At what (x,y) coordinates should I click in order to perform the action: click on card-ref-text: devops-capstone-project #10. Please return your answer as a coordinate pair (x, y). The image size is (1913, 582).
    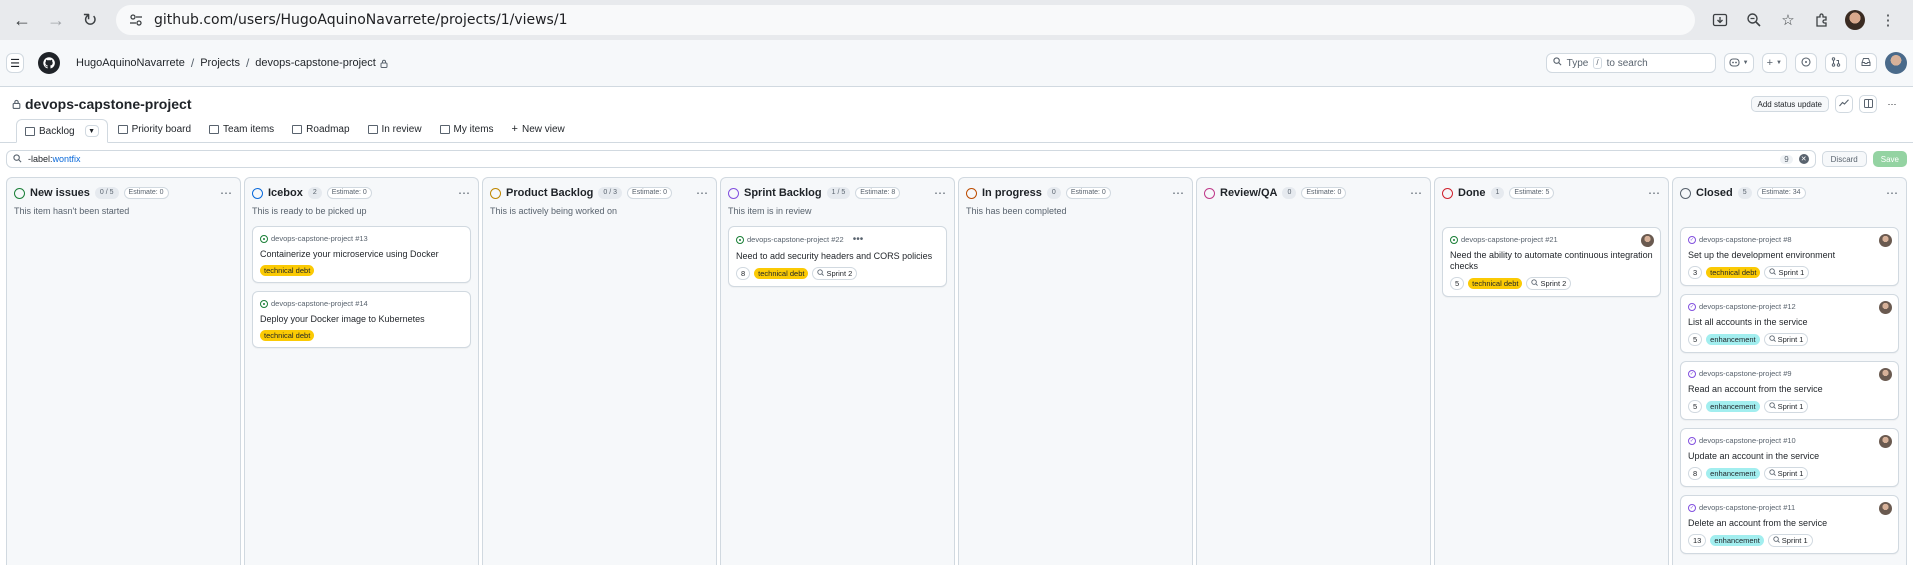
    Looking at the image, I should click on (1747, 440).